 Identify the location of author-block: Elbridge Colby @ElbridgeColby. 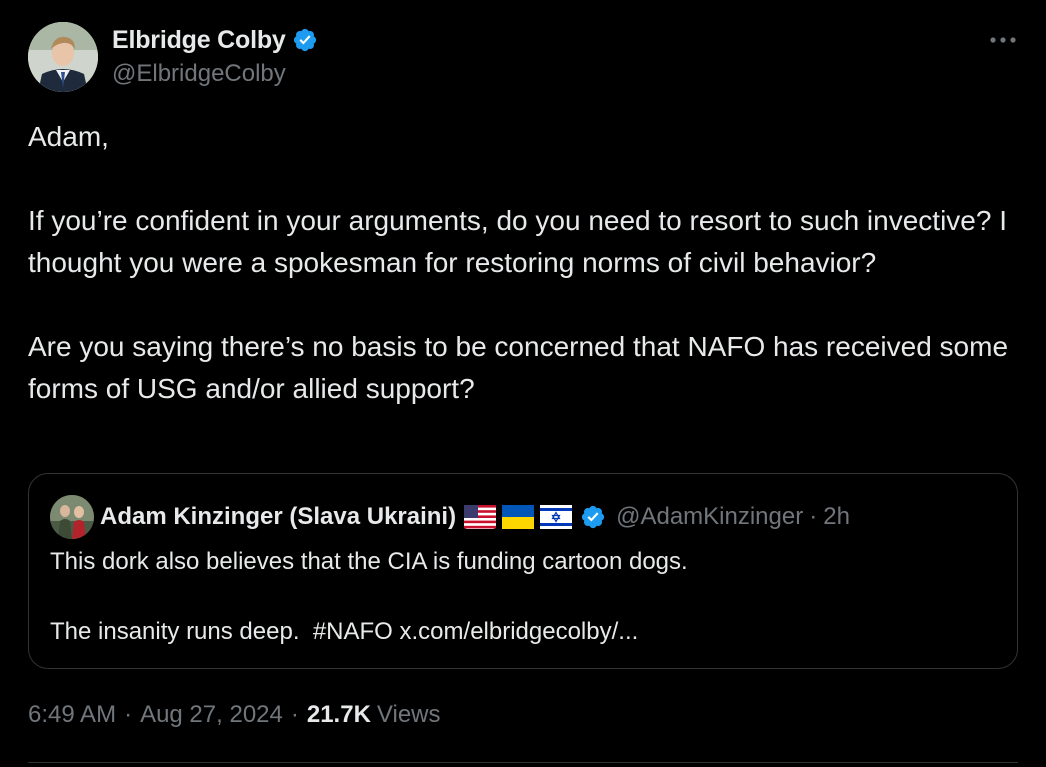
(215, 56).